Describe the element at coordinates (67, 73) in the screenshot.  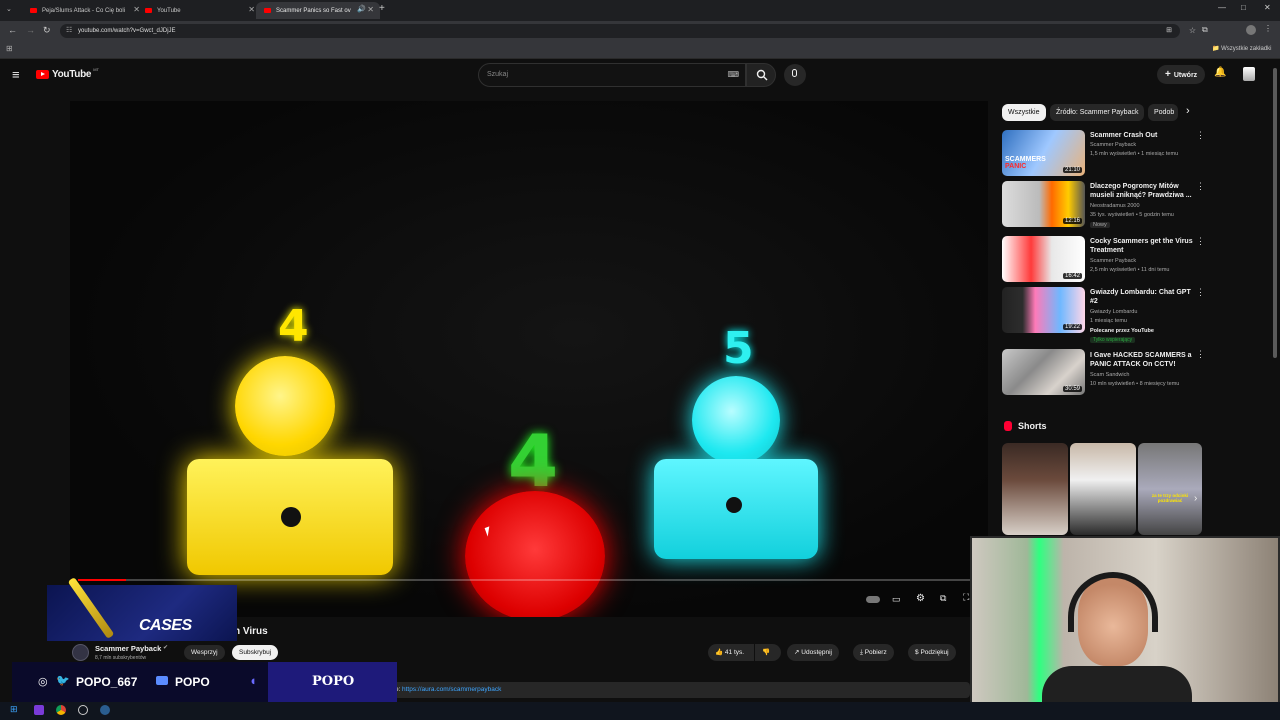
I see `youtube-logo: YouTube MT` at that location.